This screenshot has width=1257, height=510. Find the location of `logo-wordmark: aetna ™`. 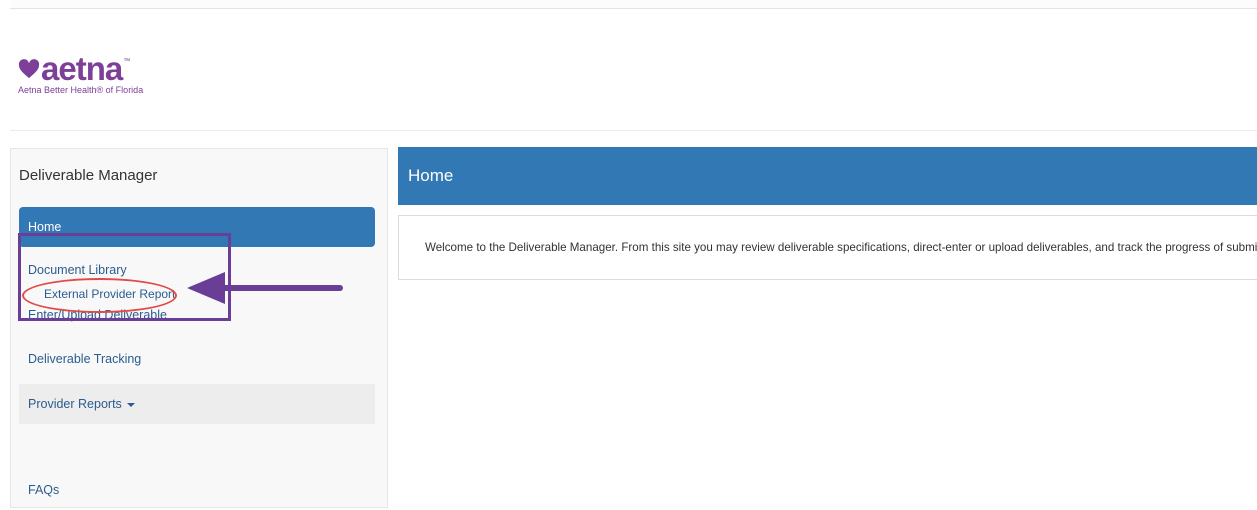

logo-wordmark: aetna ™ is located at coordinates (74, 69).